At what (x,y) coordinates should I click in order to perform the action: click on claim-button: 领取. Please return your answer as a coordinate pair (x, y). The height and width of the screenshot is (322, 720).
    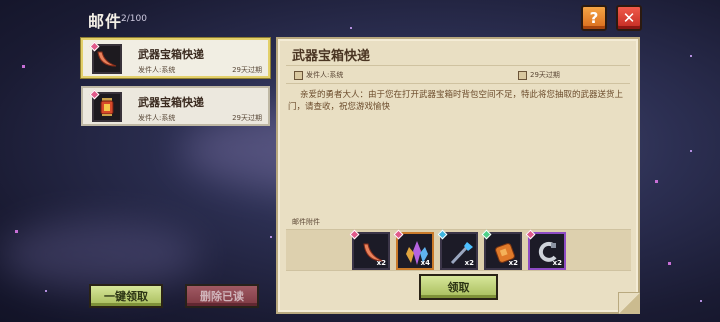
    Looking at the image, I should click on (458, 287).